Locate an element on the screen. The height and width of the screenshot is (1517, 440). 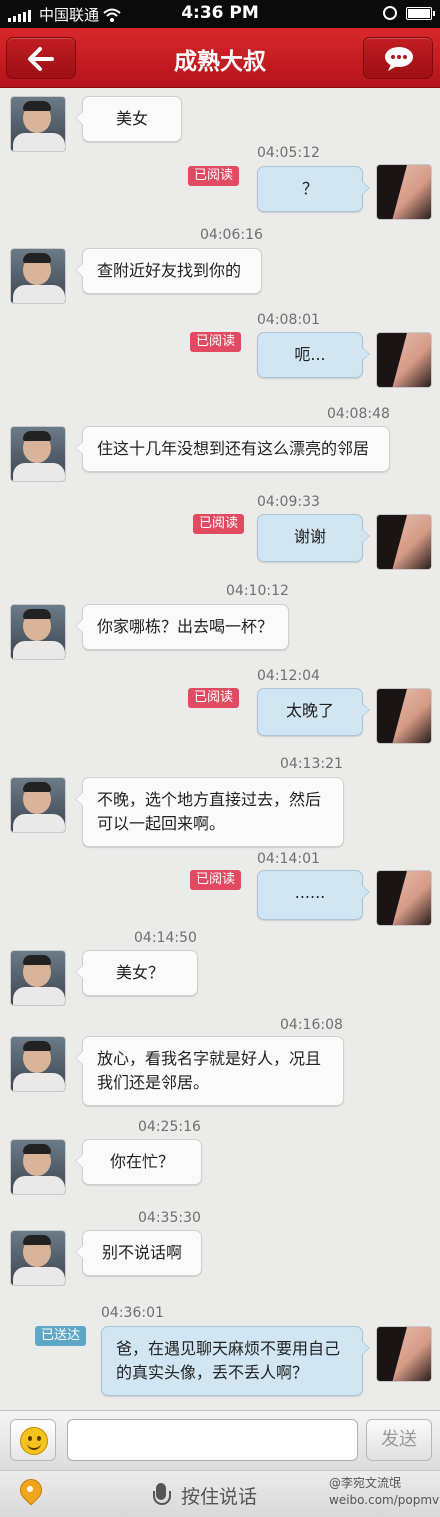
message-line: 可以一起回来啊。 is located at coordinates (161, 823).